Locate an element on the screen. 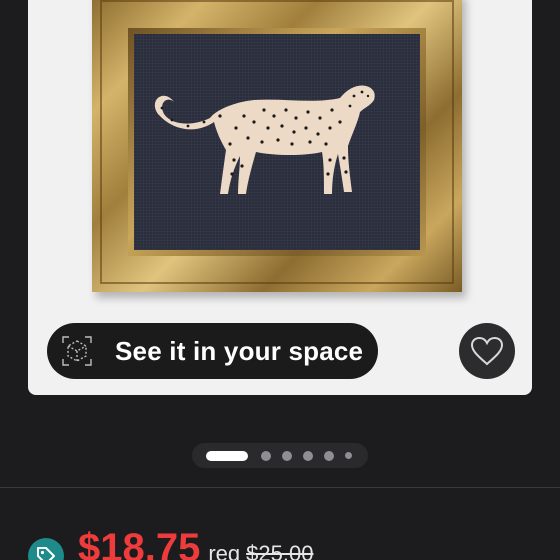  see-in-your-space-button: See it in your space is located at coordinates (212, 351).